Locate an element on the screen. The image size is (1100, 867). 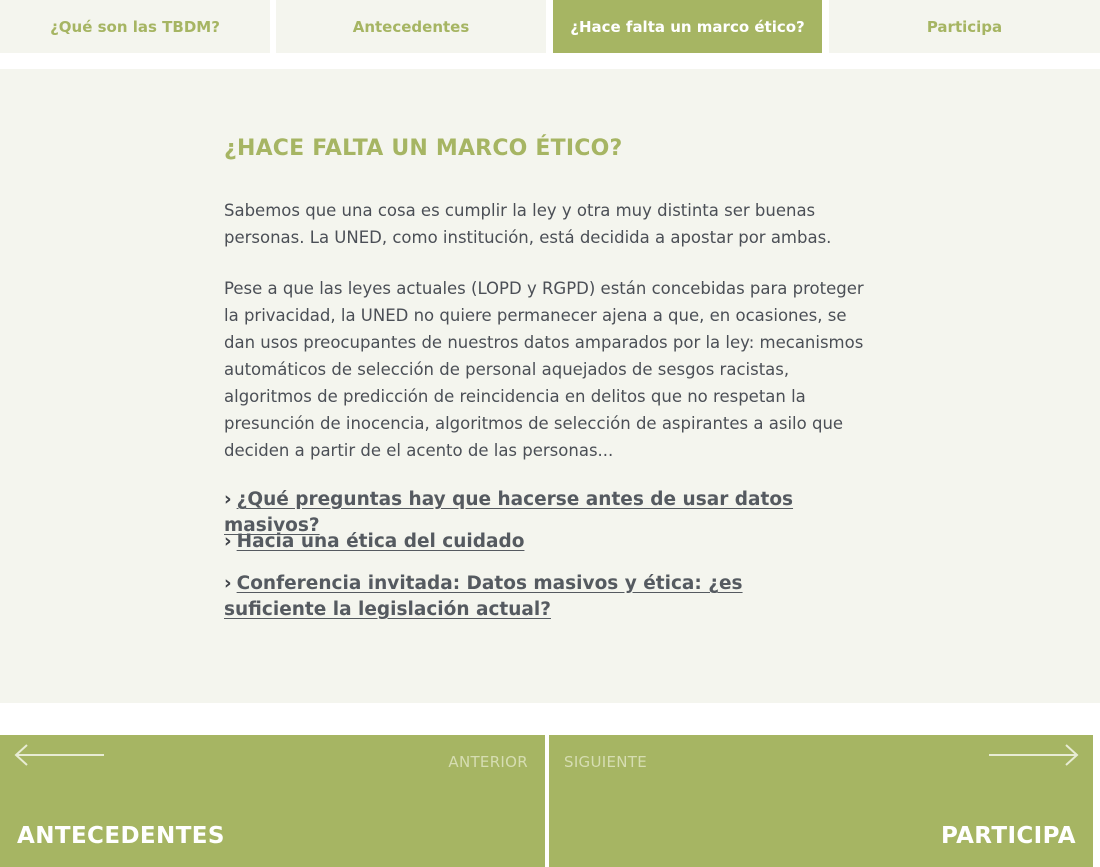
next-title: PARTICIPA is located at coordinates (1008, 836).